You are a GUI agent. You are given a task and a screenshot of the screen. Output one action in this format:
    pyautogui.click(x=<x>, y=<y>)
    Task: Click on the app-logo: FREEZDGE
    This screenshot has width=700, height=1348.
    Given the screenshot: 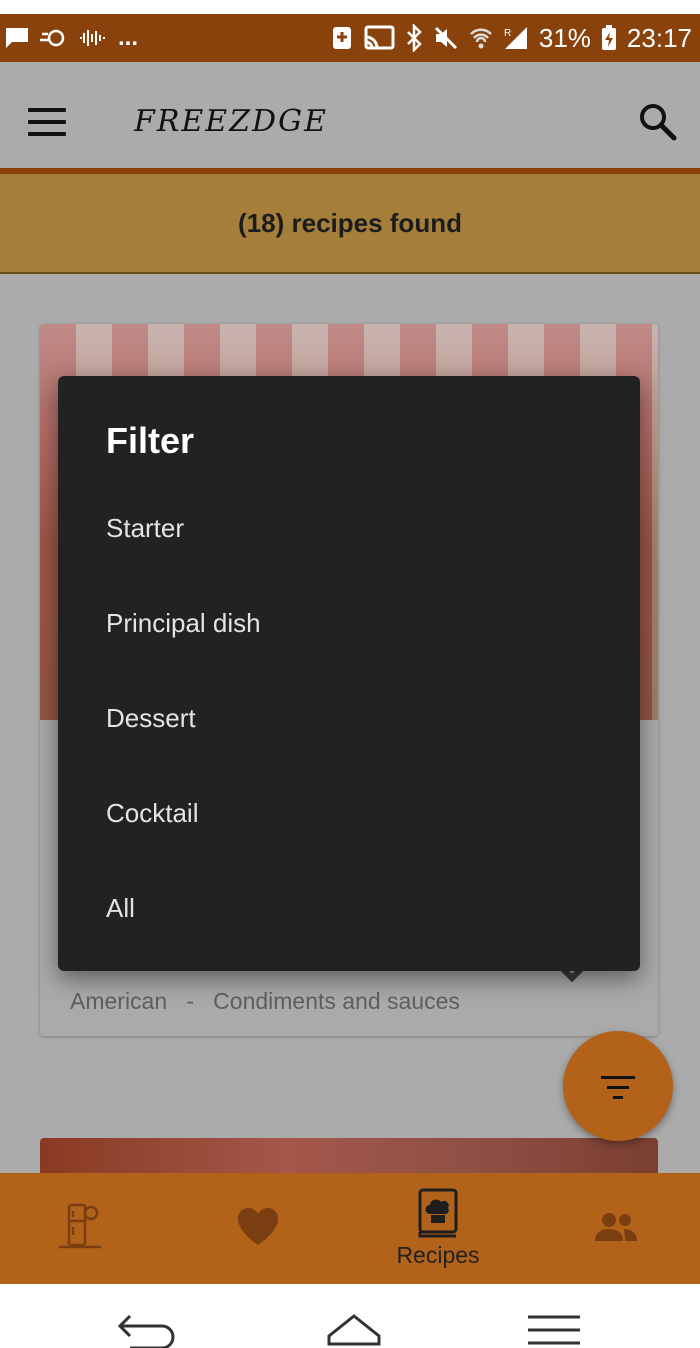 What is the action you would take?
    pyautogui.click(x=231, y=121)
    